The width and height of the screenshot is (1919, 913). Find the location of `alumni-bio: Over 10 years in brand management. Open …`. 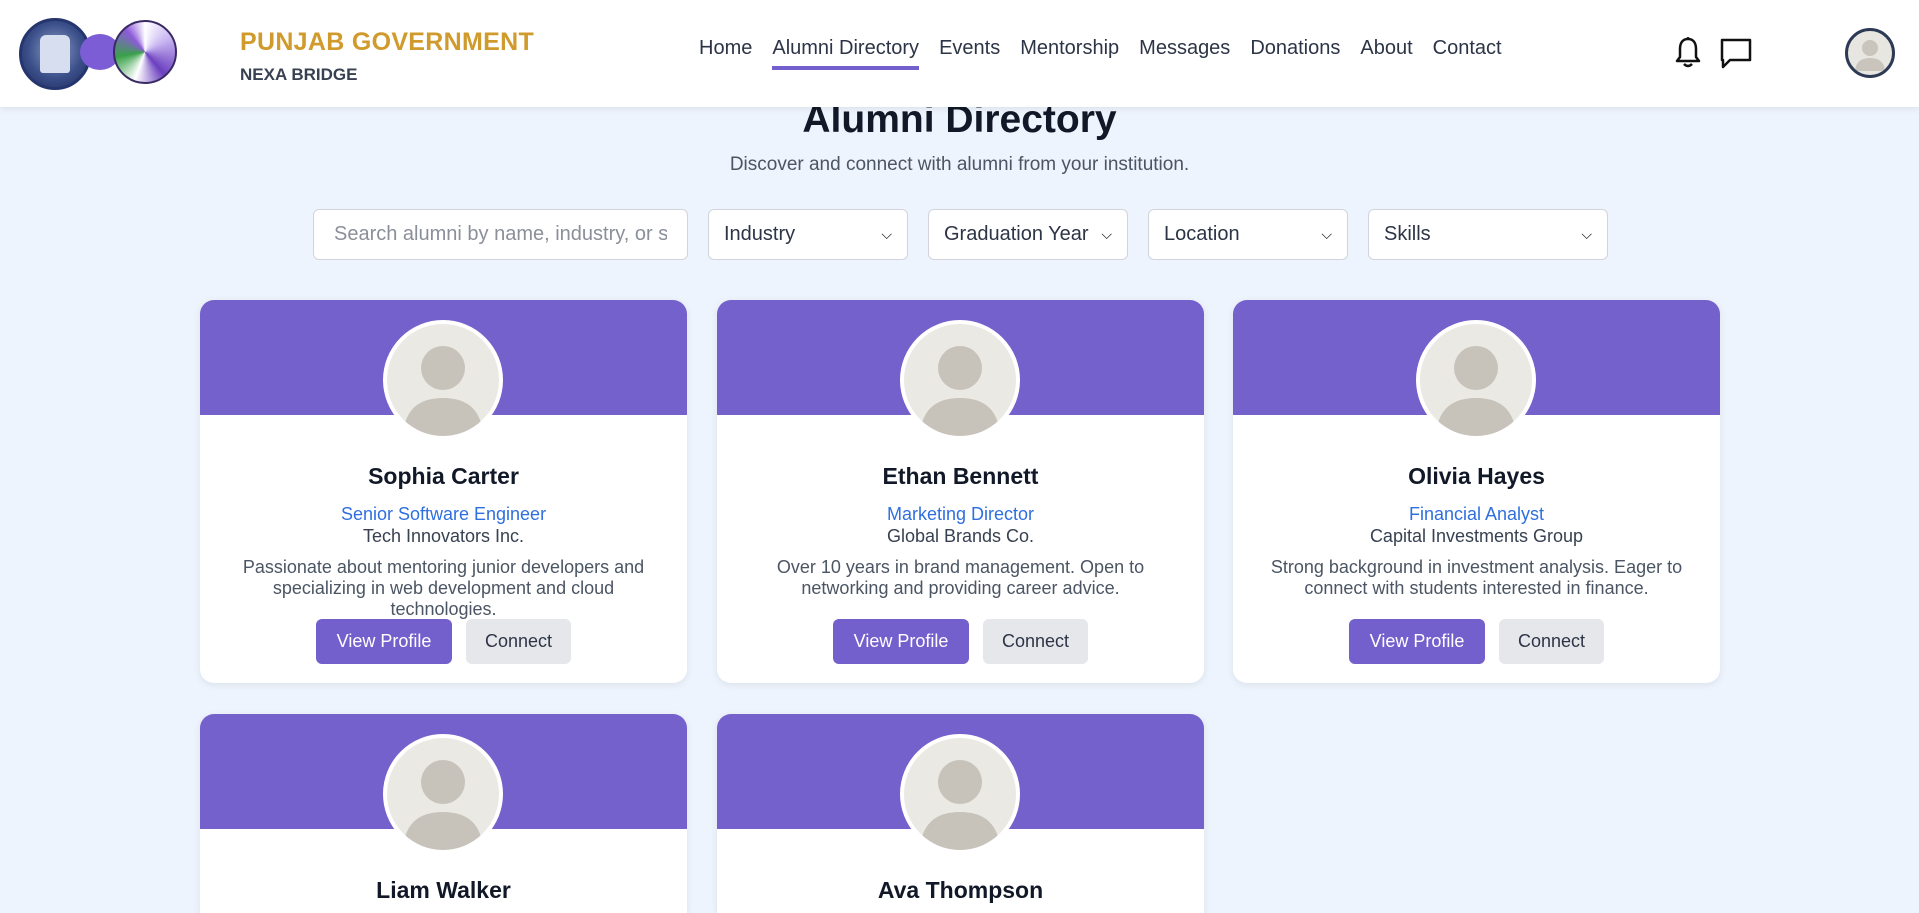

alumni-bio: Over 10 years in brand management. Open … is located at coordinates (960, 577).